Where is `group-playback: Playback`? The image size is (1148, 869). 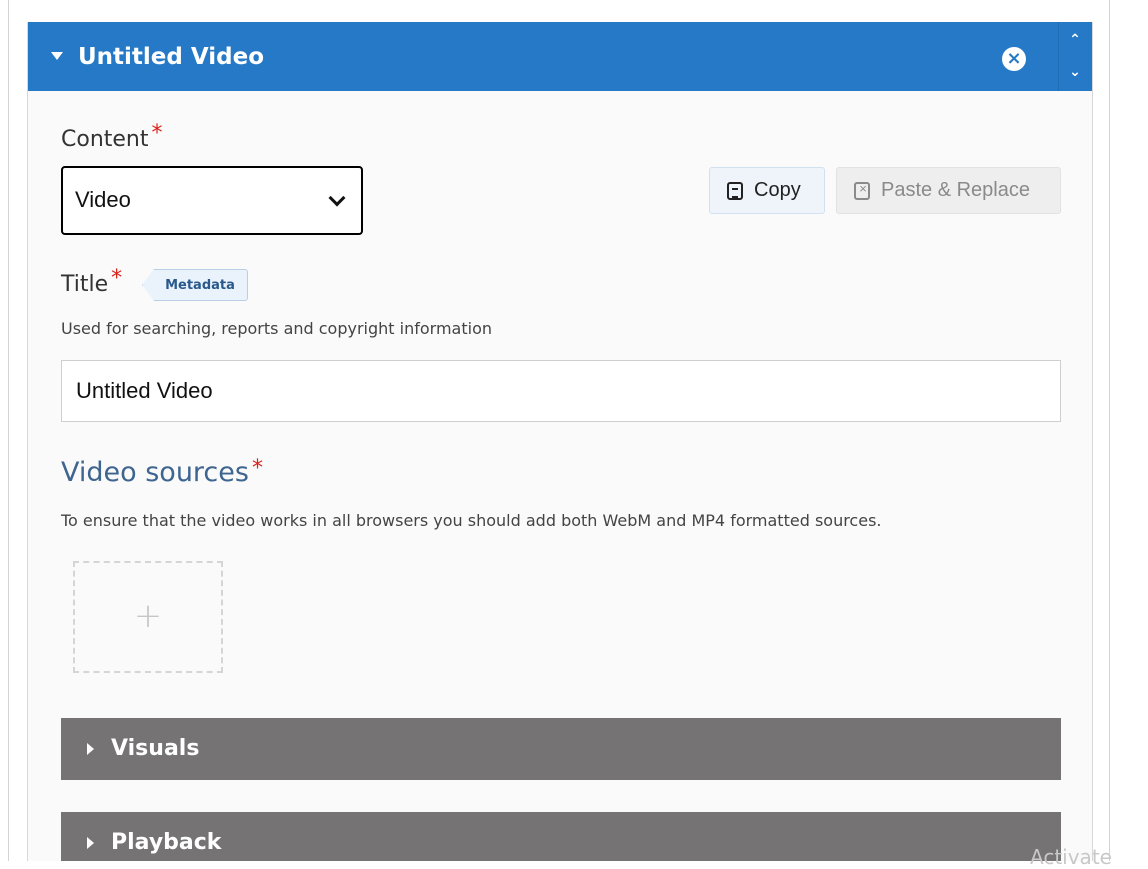
group-playback: Playback is located at coordinates (561, 836).